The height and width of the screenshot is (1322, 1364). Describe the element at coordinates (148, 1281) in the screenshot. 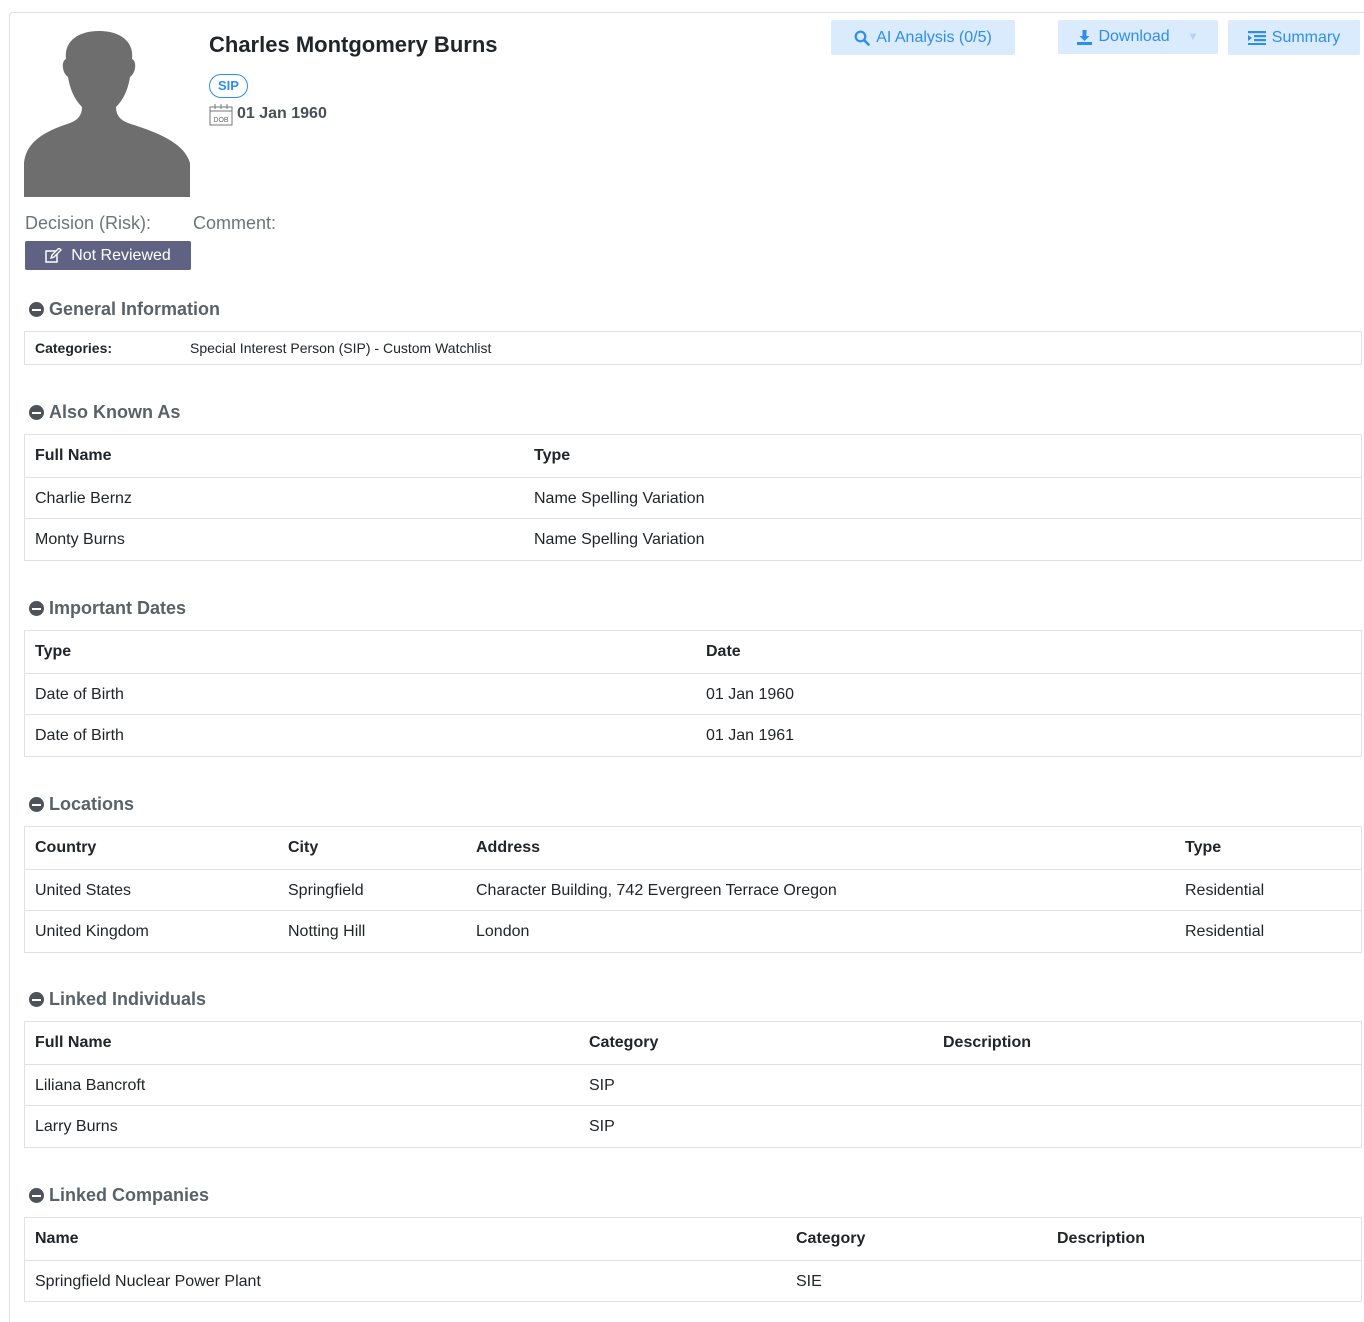

I see `table-cell: Springfield Nuclear Power Plant` at that location.